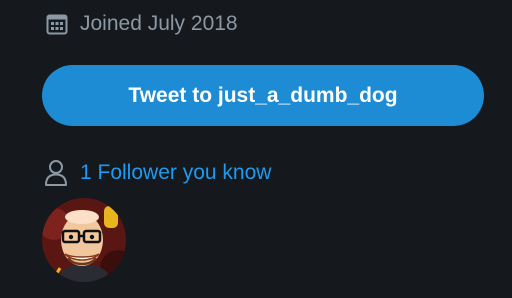  Describe the element at coordinates (175, 173) in the screenshot. I see `followers-you-know-link: 1 Follower you know` at that location.